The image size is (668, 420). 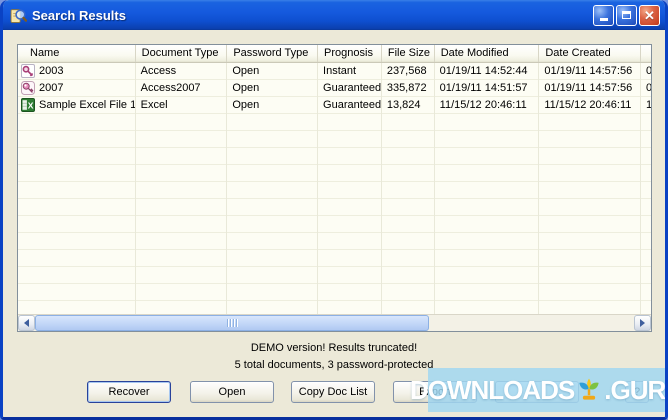 I want to click on cell: 13,824, so click(x=408, y=105).